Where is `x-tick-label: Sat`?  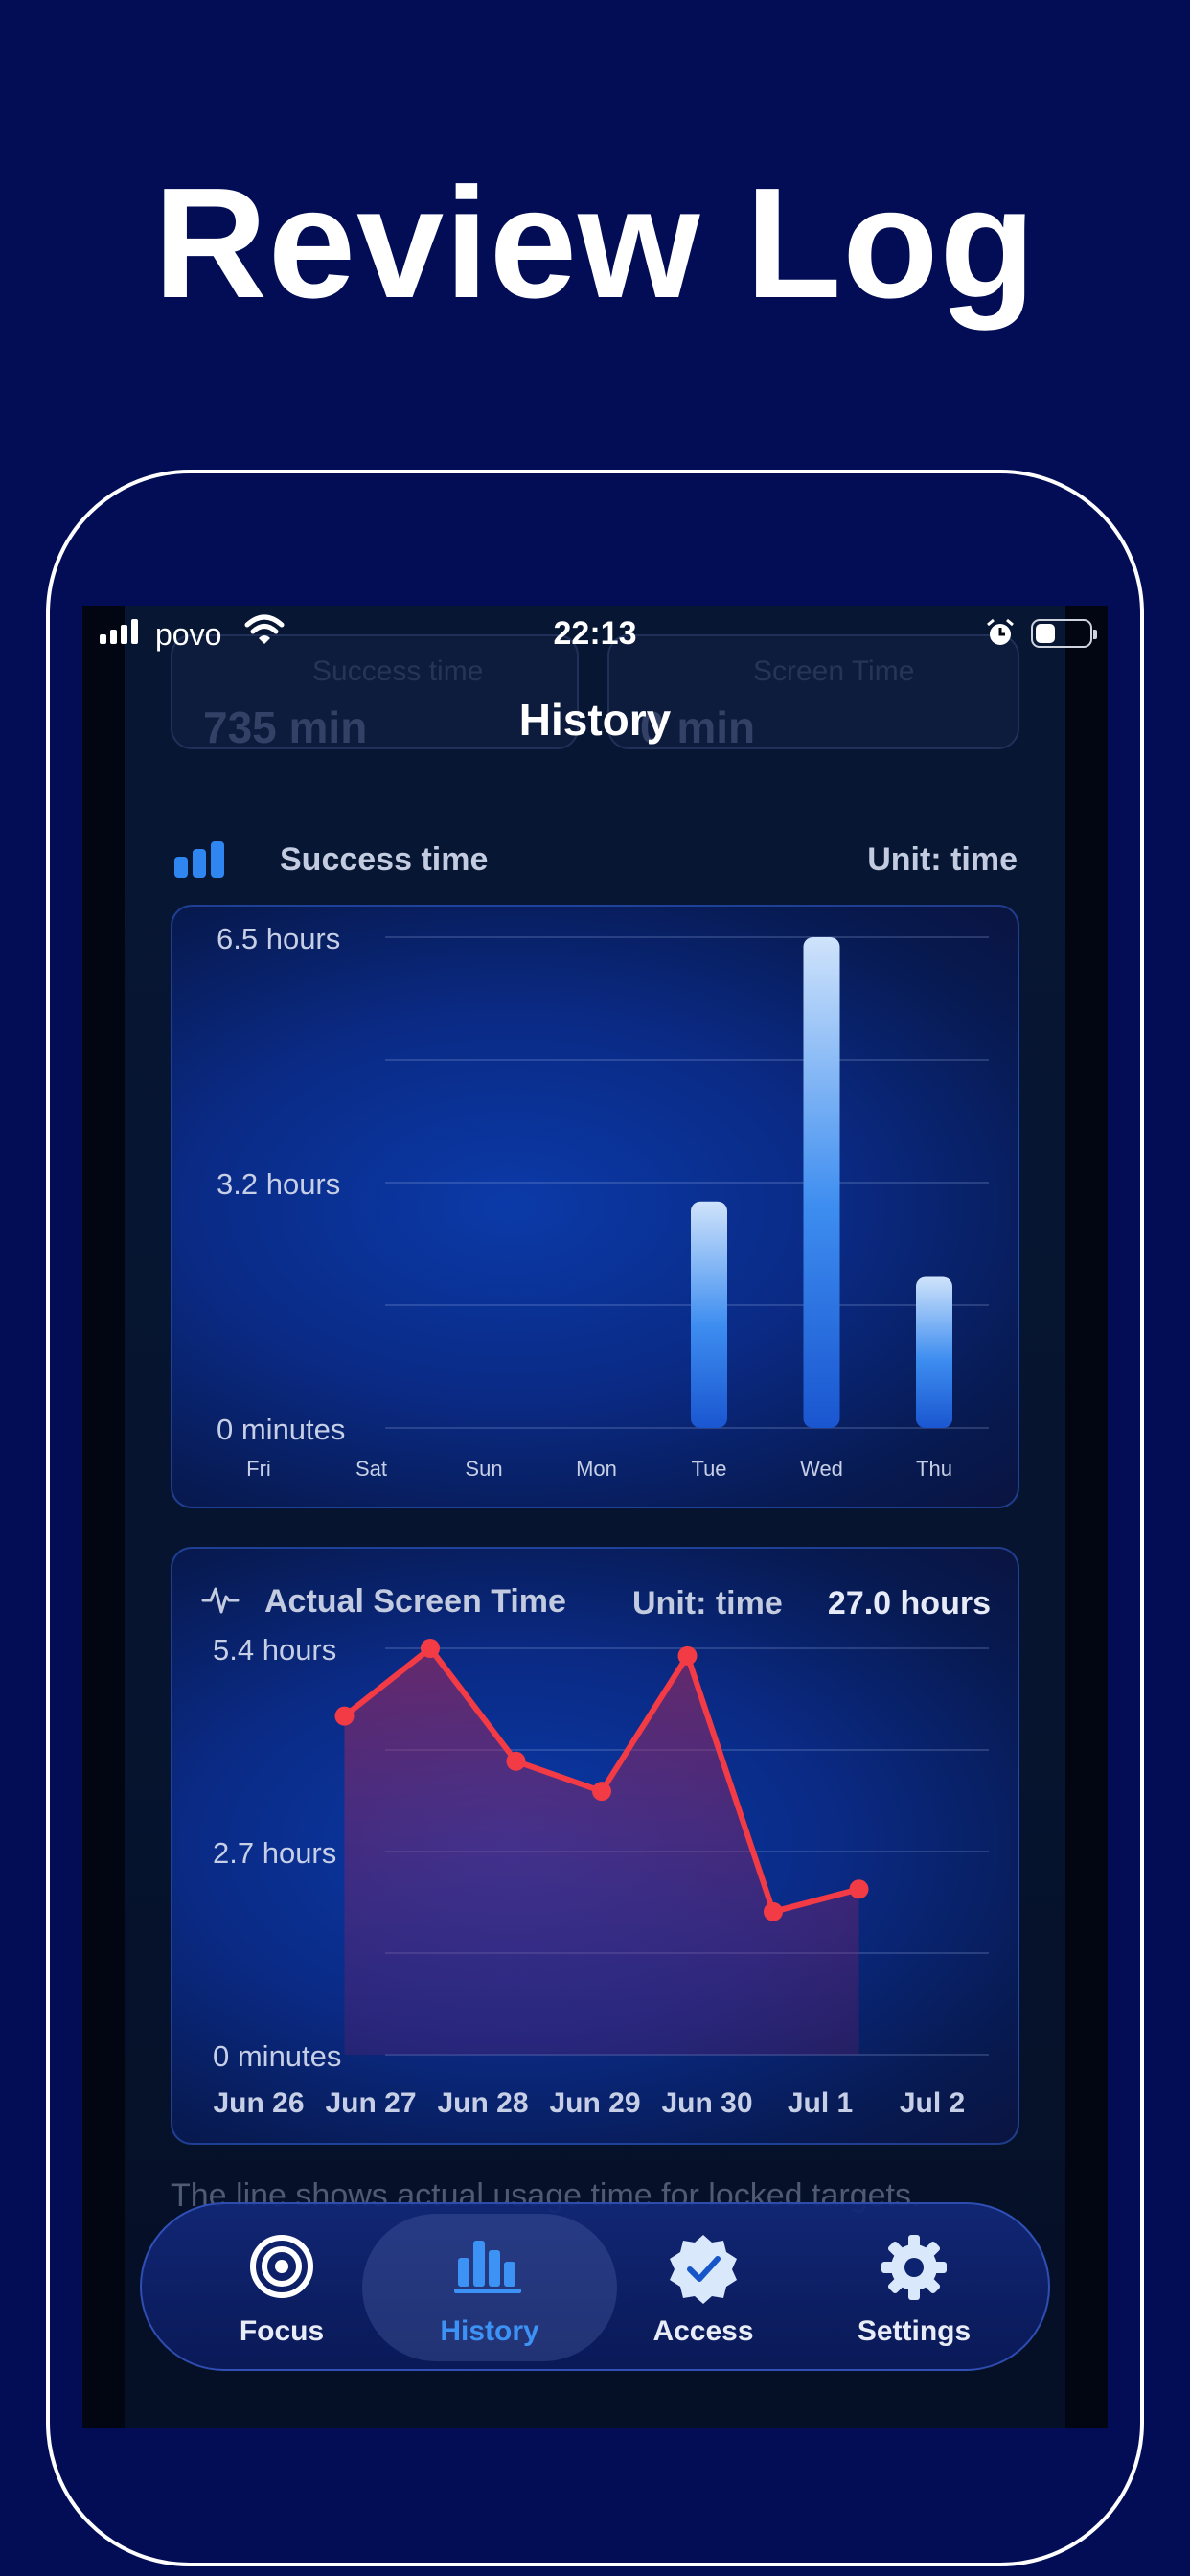
x-tick-label: Sat is located at coordinates (371, 1469).